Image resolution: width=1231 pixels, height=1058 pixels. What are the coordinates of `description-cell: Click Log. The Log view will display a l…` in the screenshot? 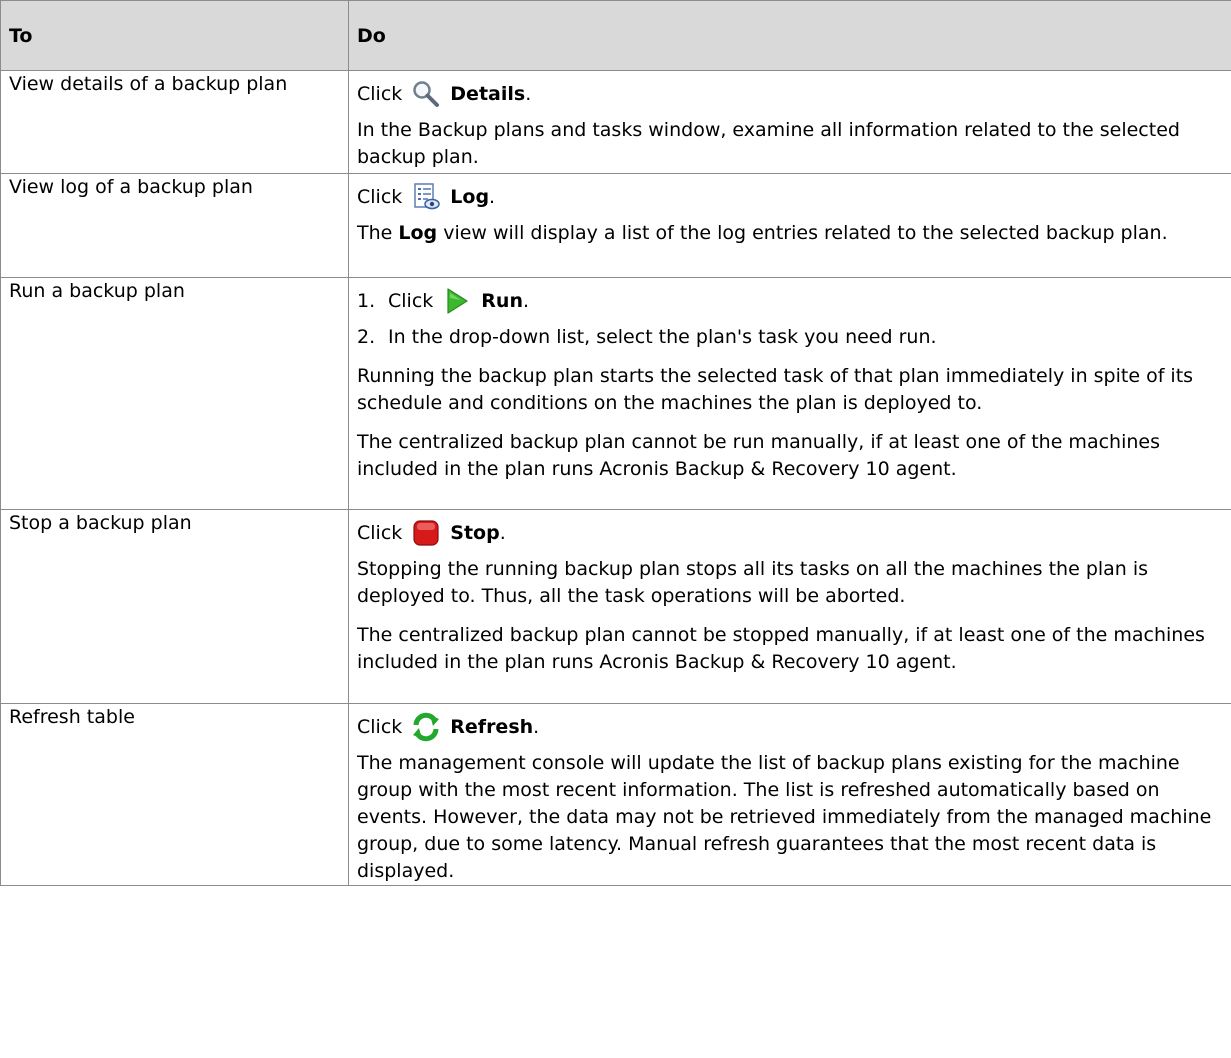 It's located at (789, 225).